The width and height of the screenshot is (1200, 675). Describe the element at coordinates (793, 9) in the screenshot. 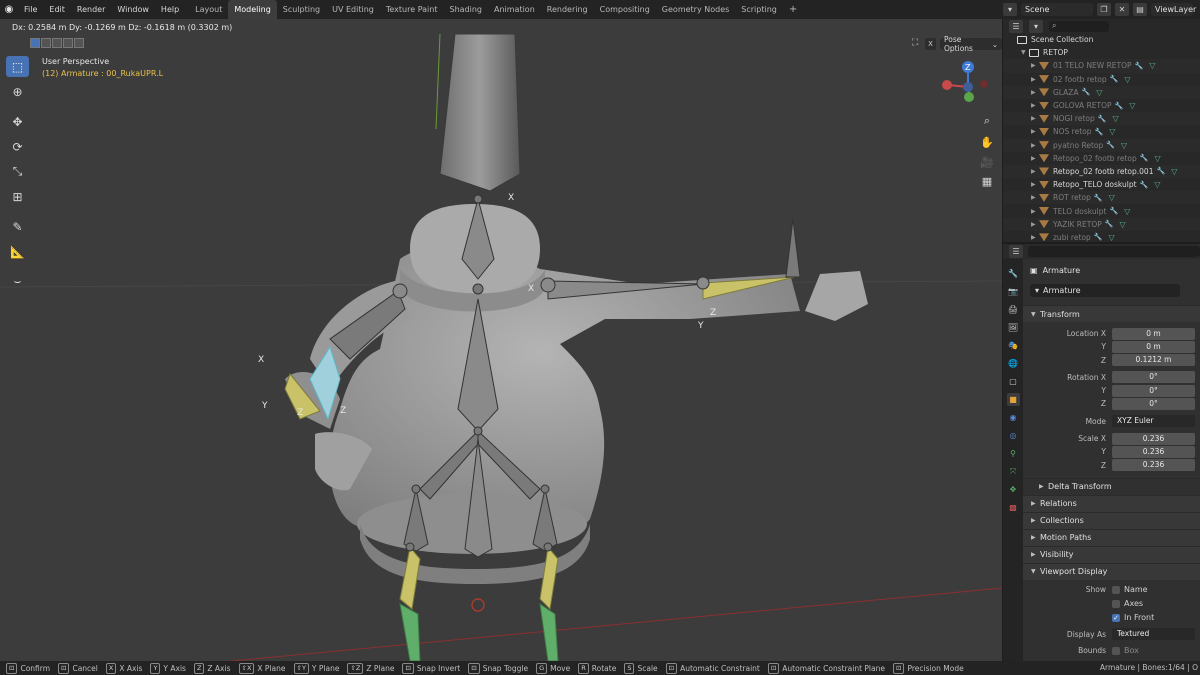

I see `add-workspace-button: +` at that location.